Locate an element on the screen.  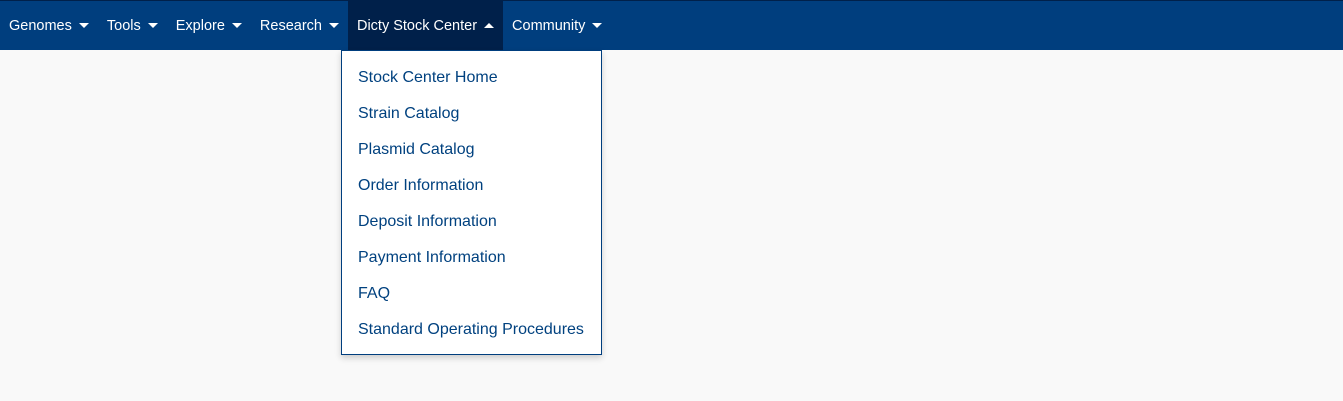
menu-item-order-information: Order Information is located at coordinates (471, 186).